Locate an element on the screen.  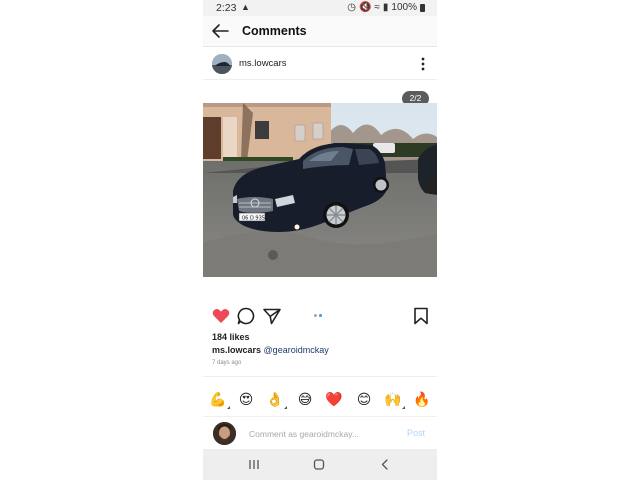
mute-icon: 🔇 is located at coordinates (365, 7).